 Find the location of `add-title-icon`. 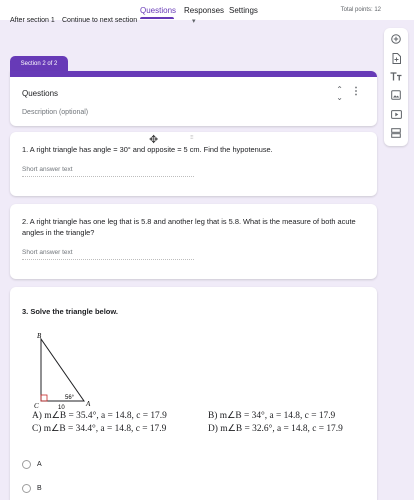

add-title-icon is located at coordinates (396, 76).